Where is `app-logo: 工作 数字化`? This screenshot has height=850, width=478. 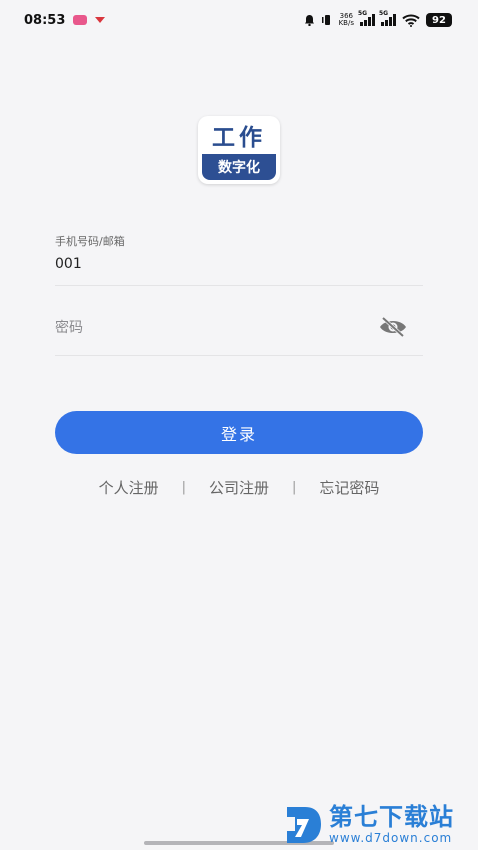
app-logo: 工作 数字化 is located at coordinates (239, 150).